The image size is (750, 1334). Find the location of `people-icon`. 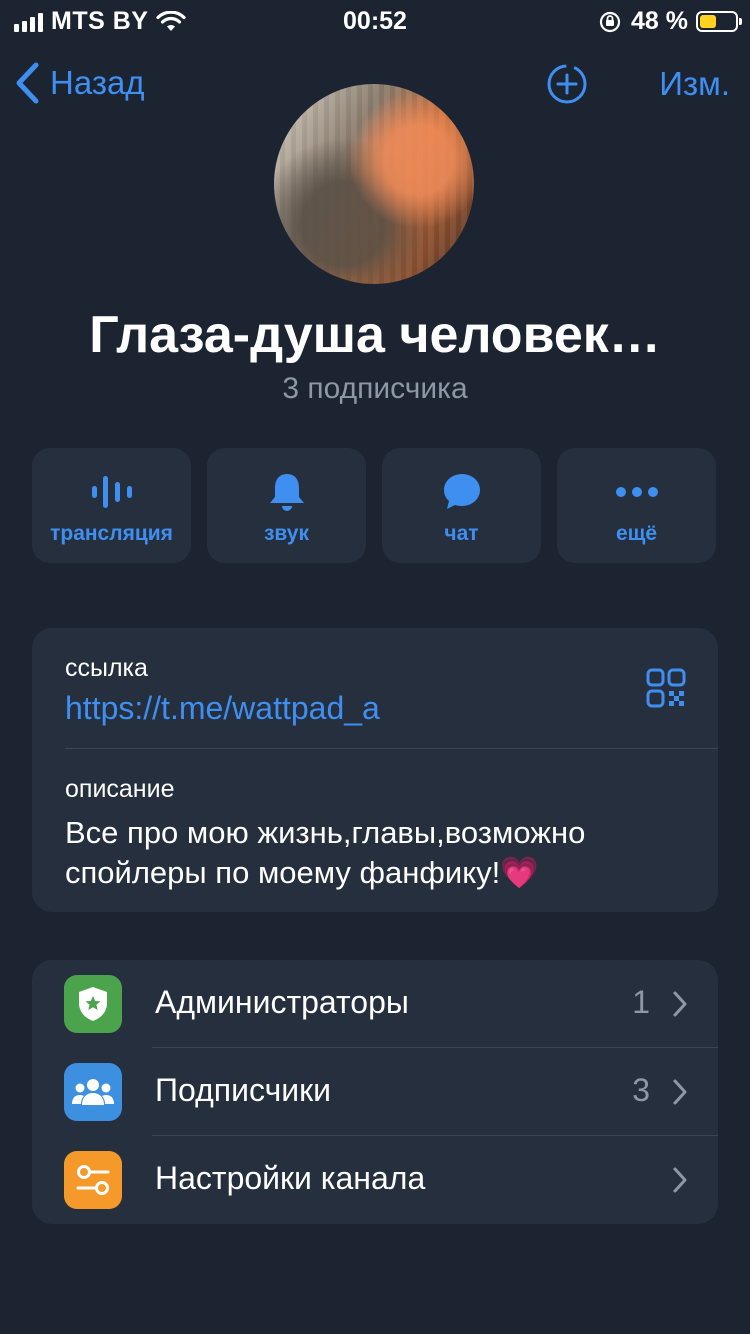

people-icon is located at coordinates (93, 1092).